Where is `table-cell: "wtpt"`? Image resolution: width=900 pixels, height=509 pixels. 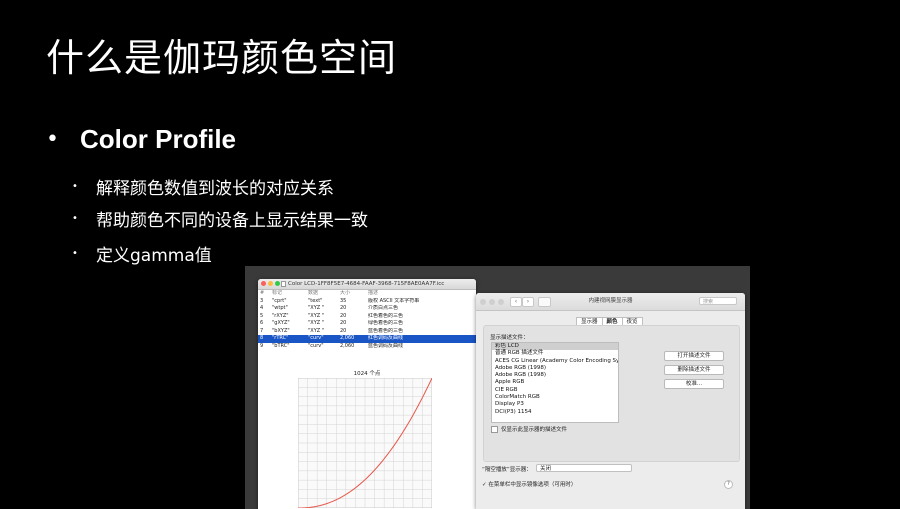
table-cell: "wtpt" is located at coordinates (280, 308).